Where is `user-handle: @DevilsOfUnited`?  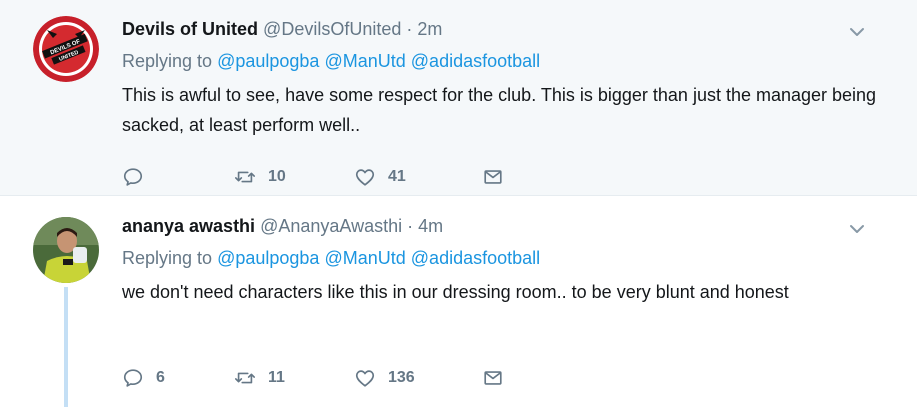 user-handle: @DevilsOfUnited is located at coordinates (332, 29).